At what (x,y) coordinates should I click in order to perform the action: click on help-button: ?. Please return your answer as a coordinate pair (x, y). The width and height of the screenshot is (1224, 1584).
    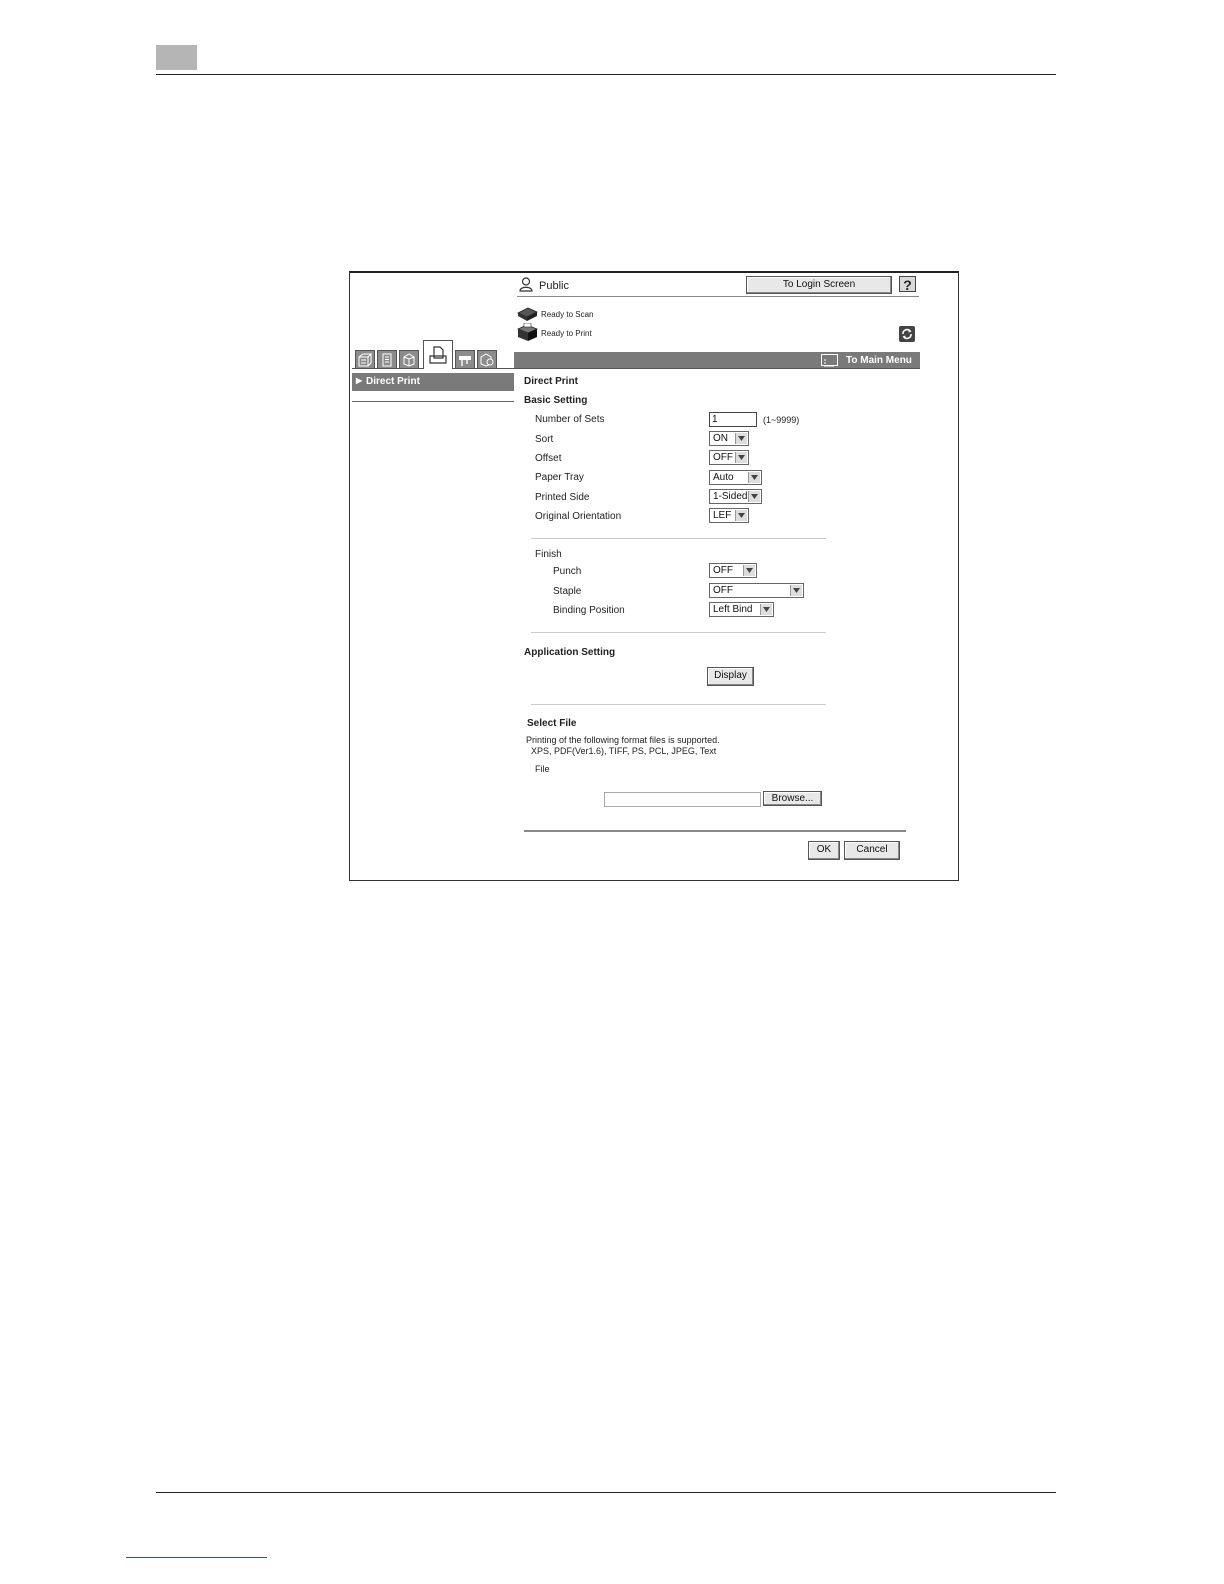
    Looking at the image, I should click on (907, 284).